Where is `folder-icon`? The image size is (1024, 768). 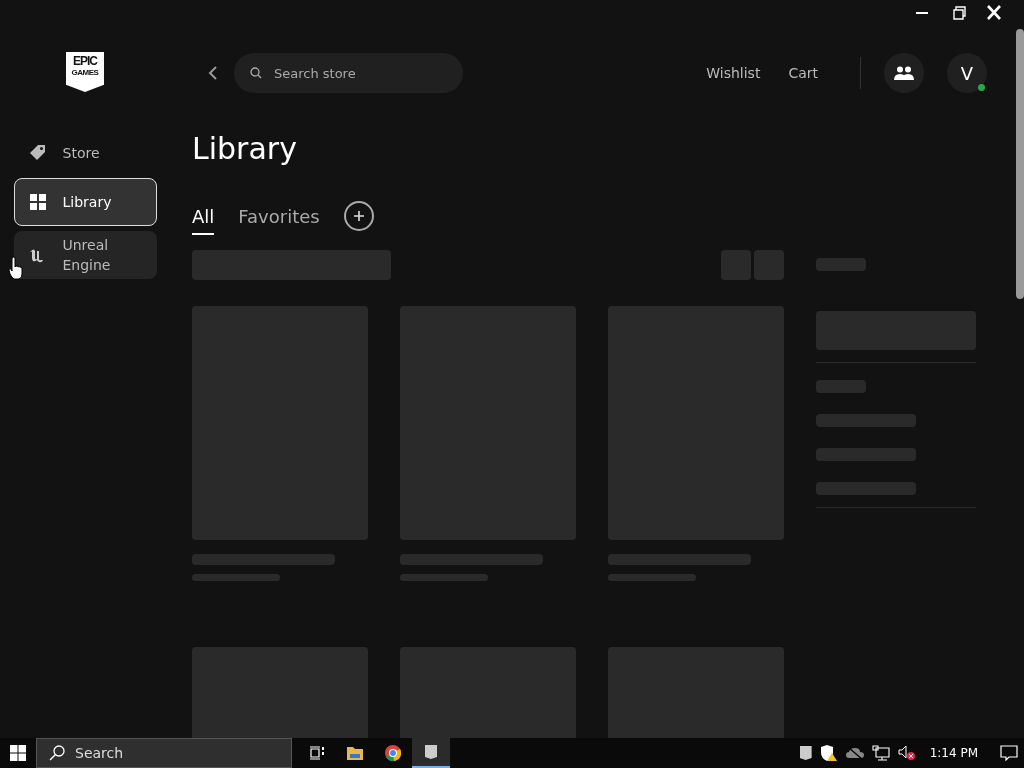
folder-icon is located at coordinates (355, 753).